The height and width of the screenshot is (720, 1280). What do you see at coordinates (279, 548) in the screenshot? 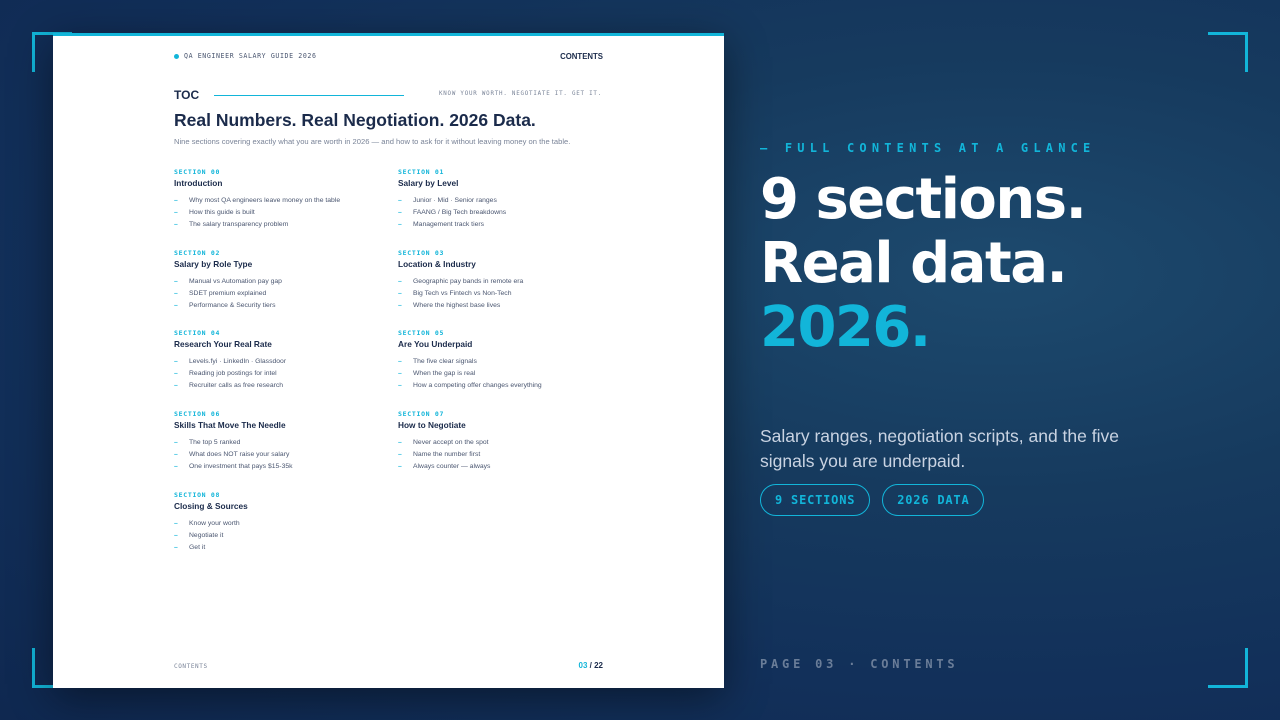
I see `section-item: – Get it` at bounding box center [279, 548].